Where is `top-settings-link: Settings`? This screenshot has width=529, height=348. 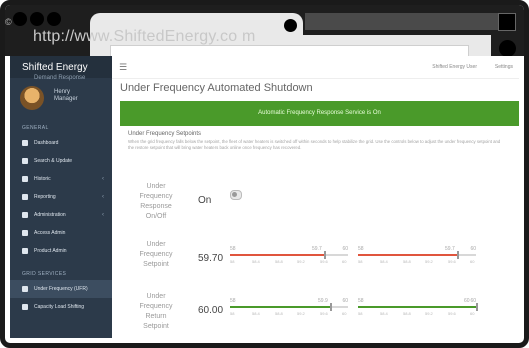
top-settings-link: Settings is located at coordinates (504, 67).